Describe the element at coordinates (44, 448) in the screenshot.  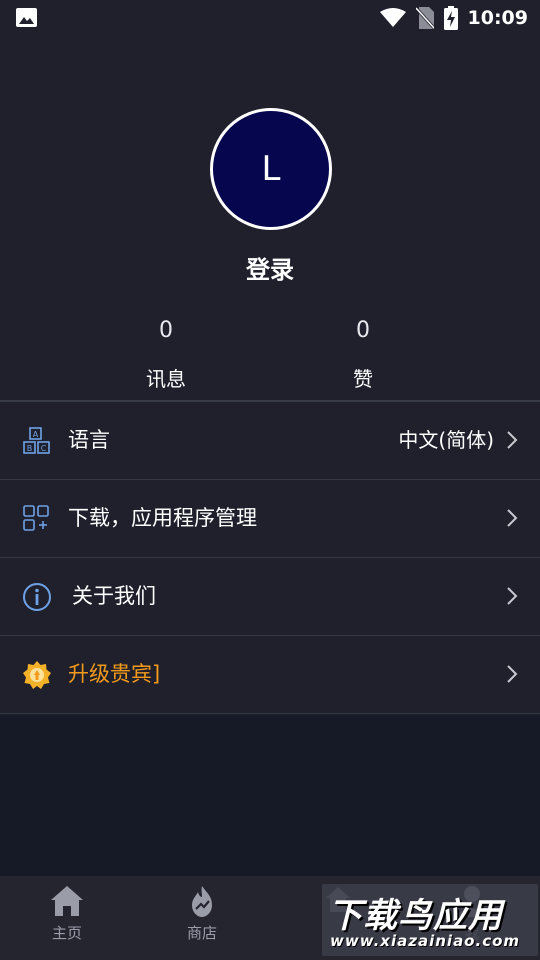
I see `svg-text: C` at that location.